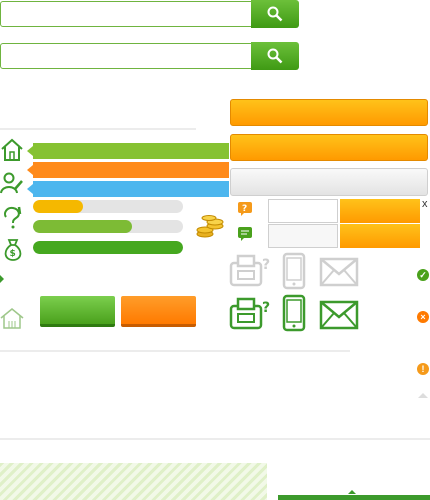  I want to click on striped-panel, so click(133, 481).